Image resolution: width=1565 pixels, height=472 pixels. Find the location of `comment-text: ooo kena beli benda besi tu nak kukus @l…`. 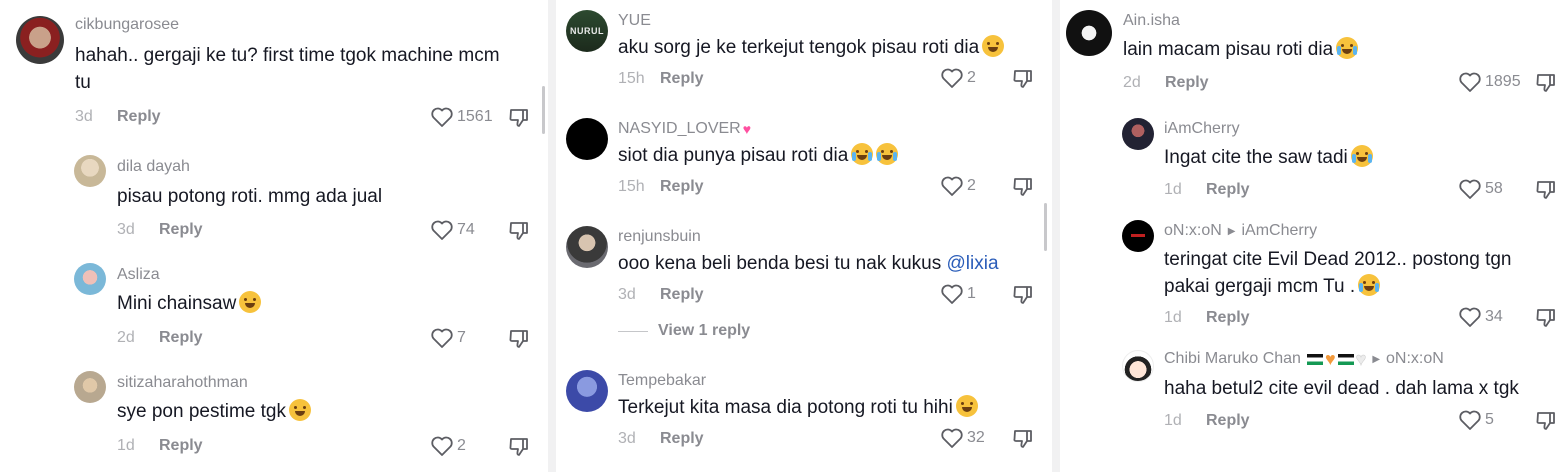

comment-text: ooo kena beli benda besi tu nak kukus @l… is located at coordinates (808, 263).